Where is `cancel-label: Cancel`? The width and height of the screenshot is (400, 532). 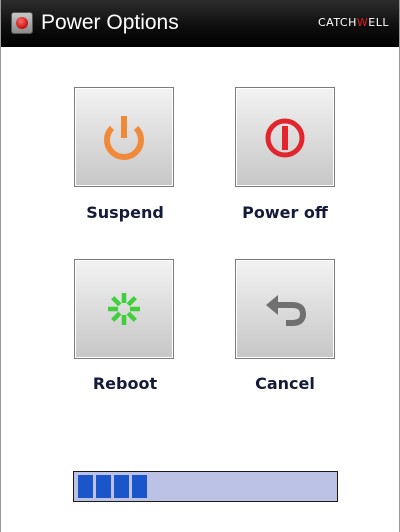
cancel-label: Cancel is located at coordinates (285, 383).